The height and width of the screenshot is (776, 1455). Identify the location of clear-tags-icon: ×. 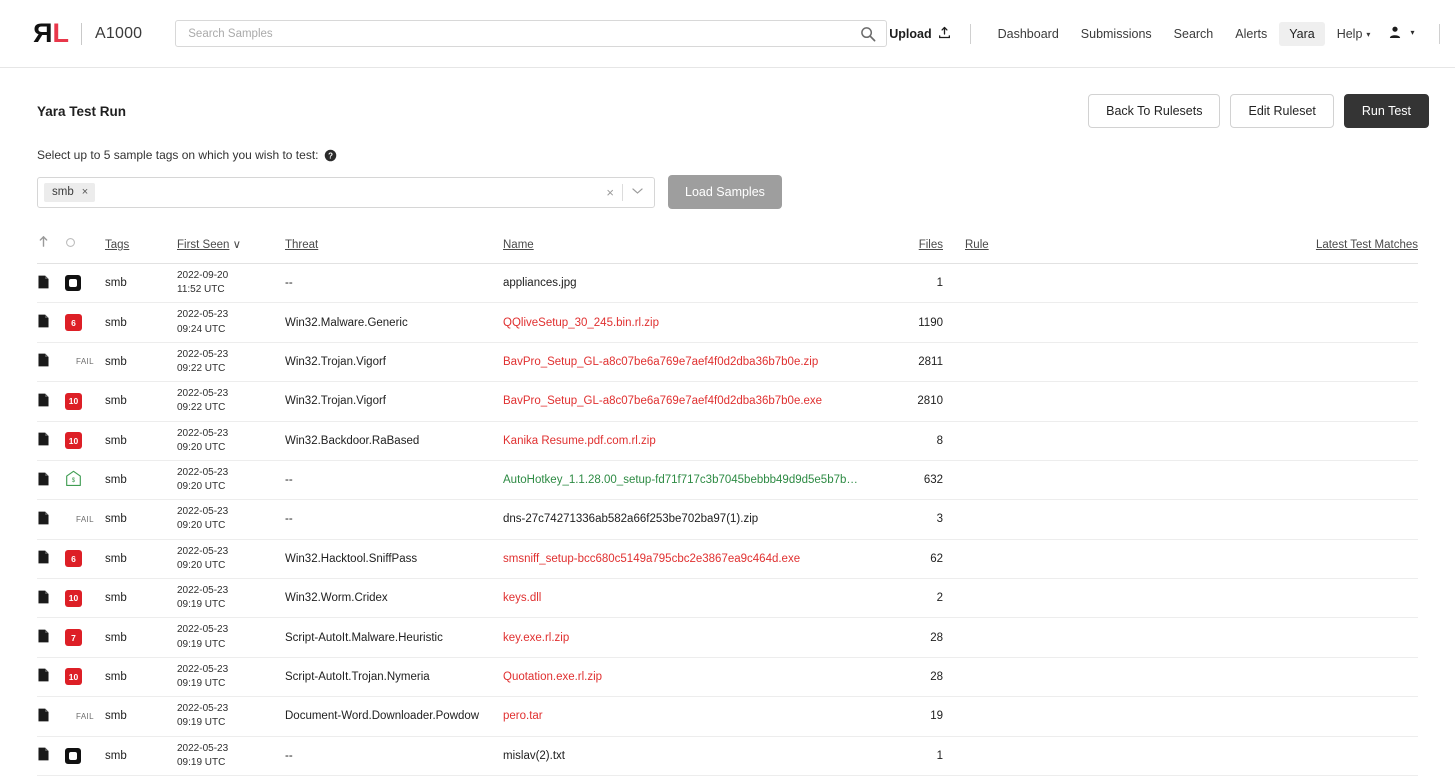
(610, 192).